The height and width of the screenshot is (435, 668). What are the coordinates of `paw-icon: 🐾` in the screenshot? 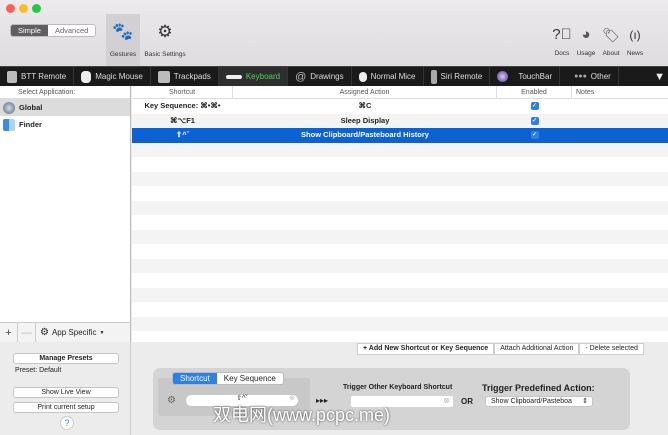 It's located at (123, 31).